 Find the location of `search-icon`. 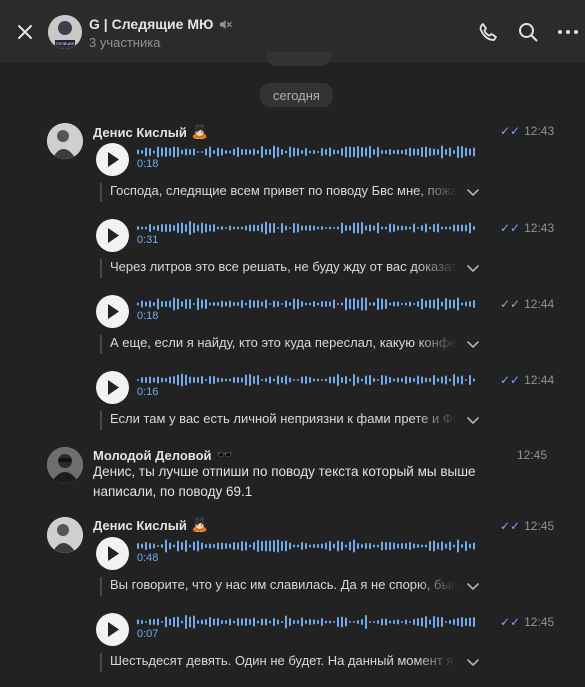

search-icon is located at coordinates (528, 32).